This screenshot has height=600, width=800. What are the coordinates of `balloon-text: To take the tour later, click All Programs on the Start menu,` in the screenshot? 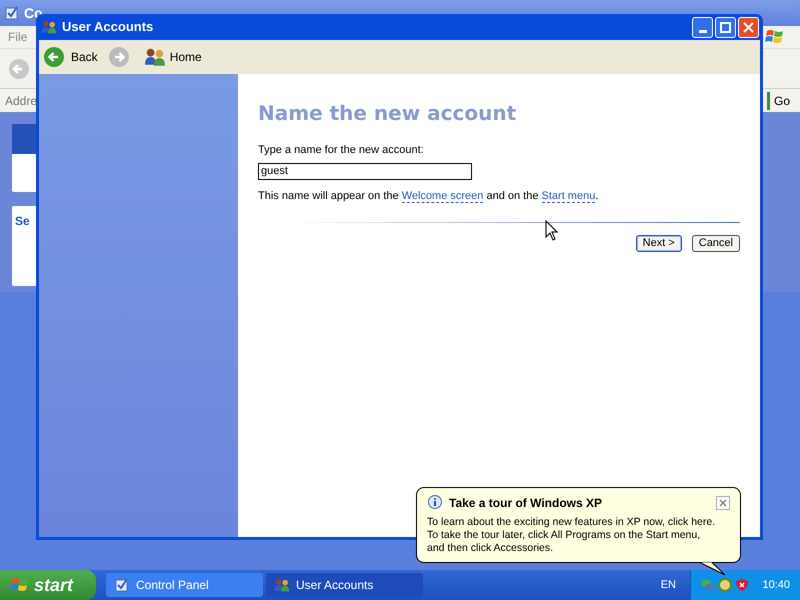 It's located at (564, 535).